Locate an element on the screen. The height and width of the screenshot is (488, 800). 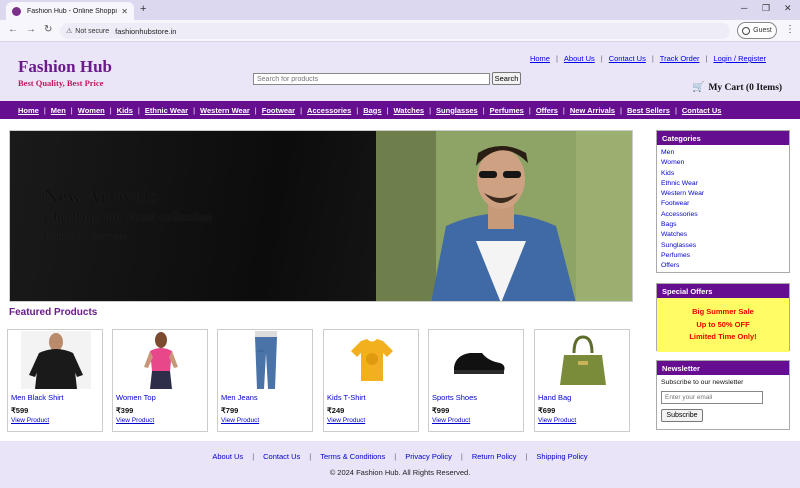
product-name: Men Jeans is located at coordinates (239, 397).